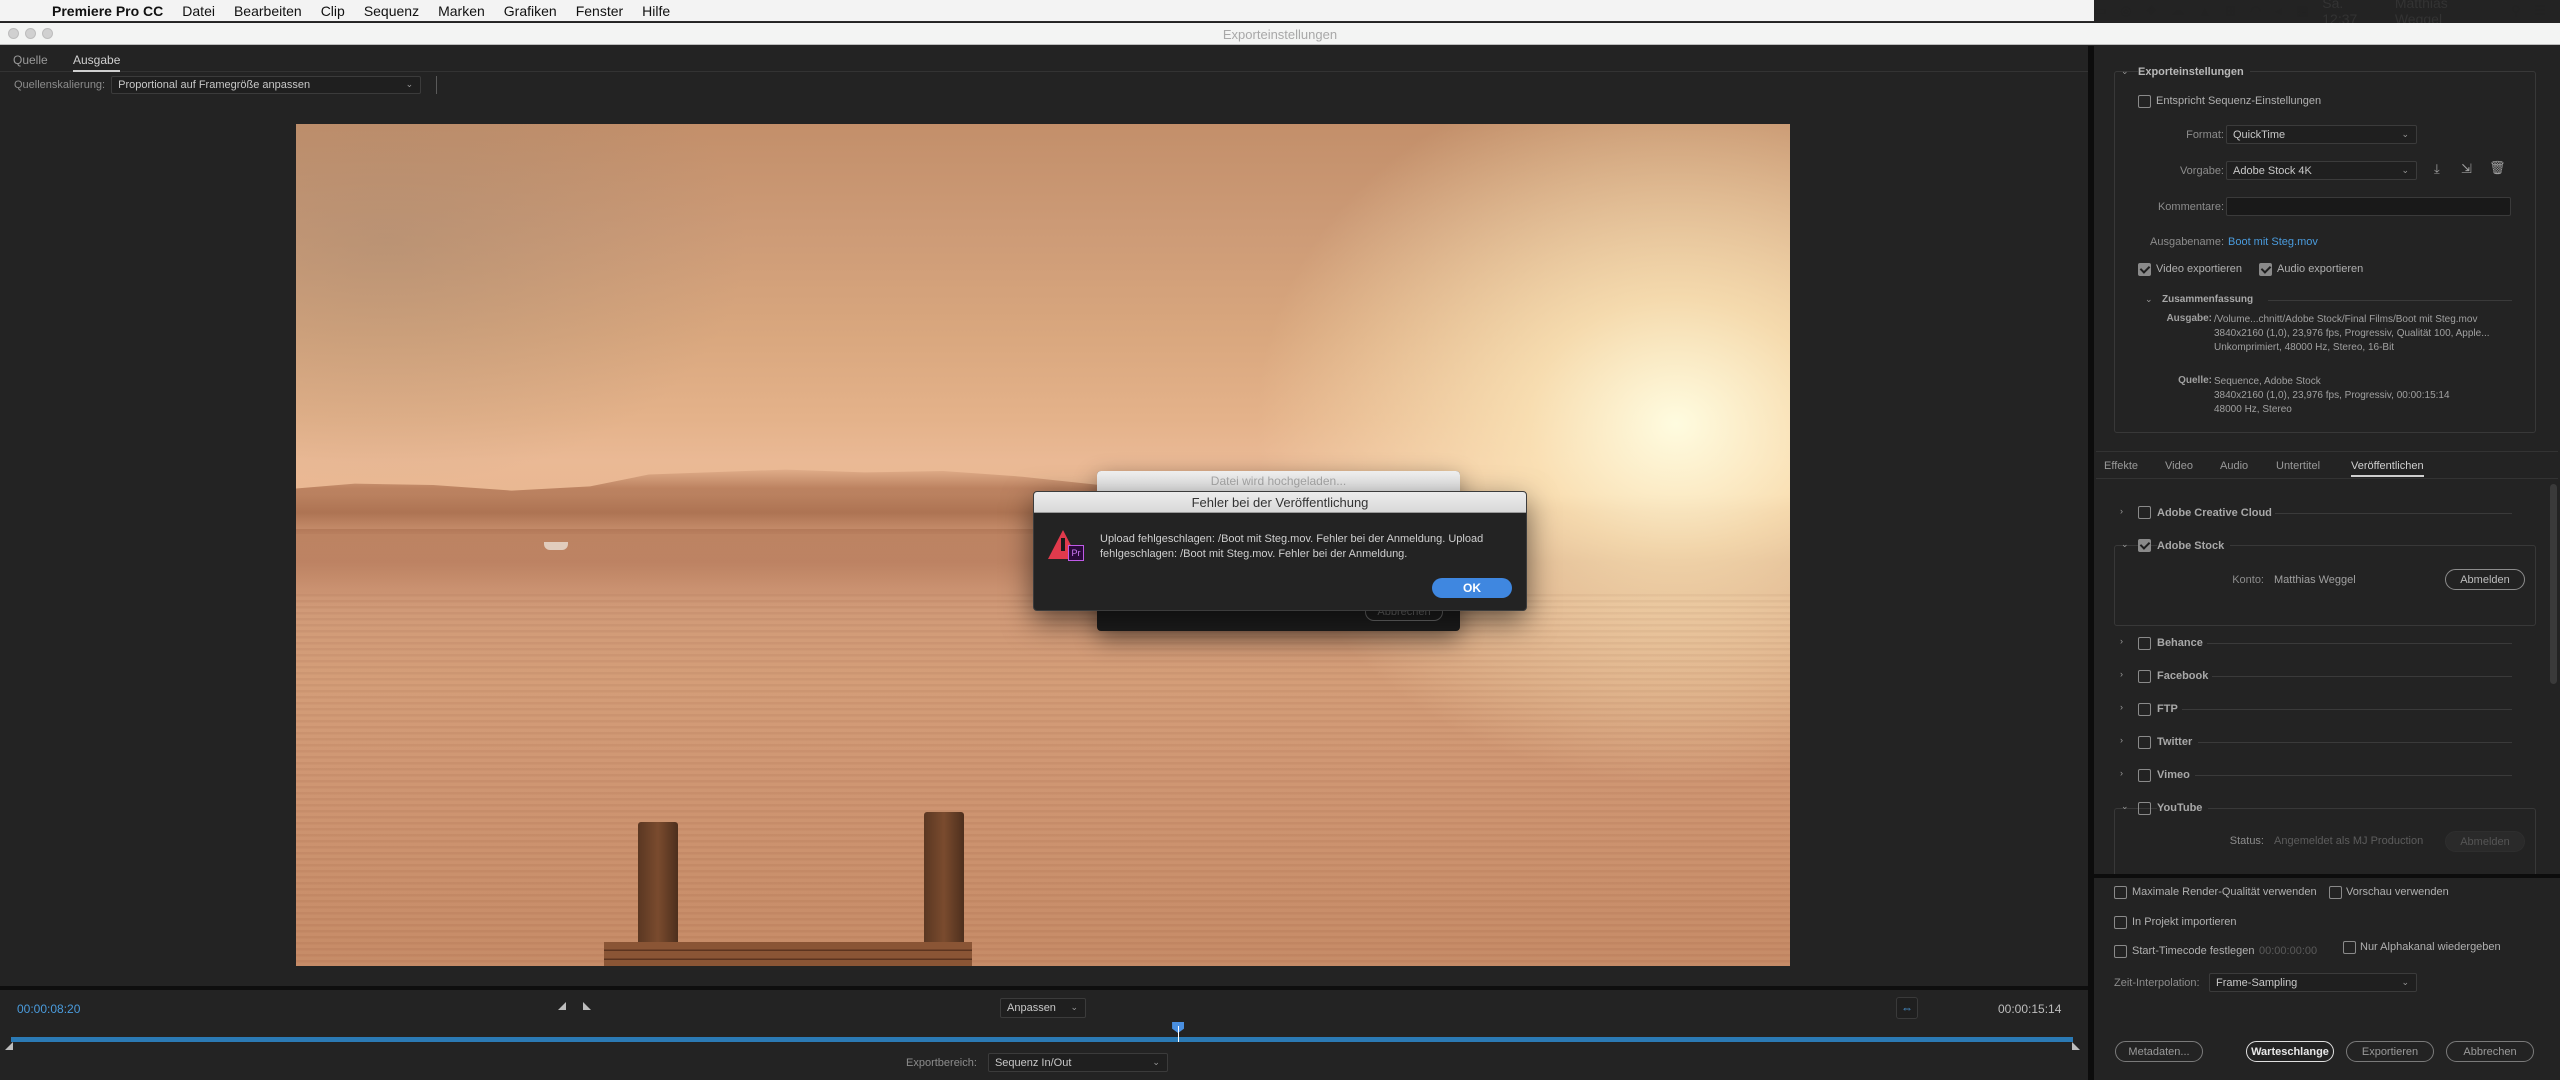 The height and width of the screenshot is (1080, 2560). Describe the element at coordinates (2144, 101) in the screenshot. I see `match-sequence-checkbox` at that location.